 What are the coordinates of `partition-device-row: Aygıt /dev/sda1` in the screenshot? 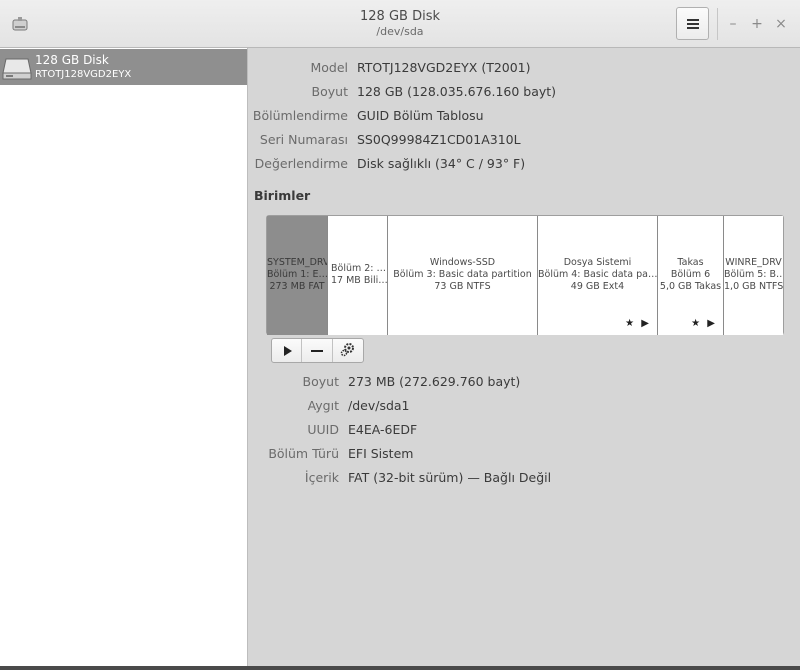 It's located at (518, 407).